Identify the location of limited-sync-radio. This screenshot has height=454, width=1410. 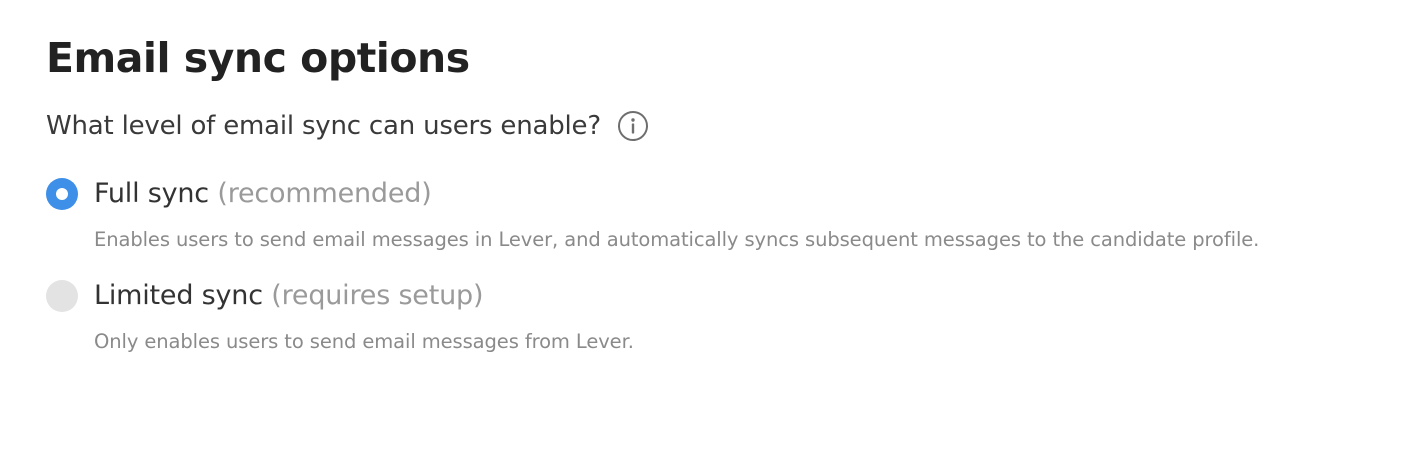
(62, 296).